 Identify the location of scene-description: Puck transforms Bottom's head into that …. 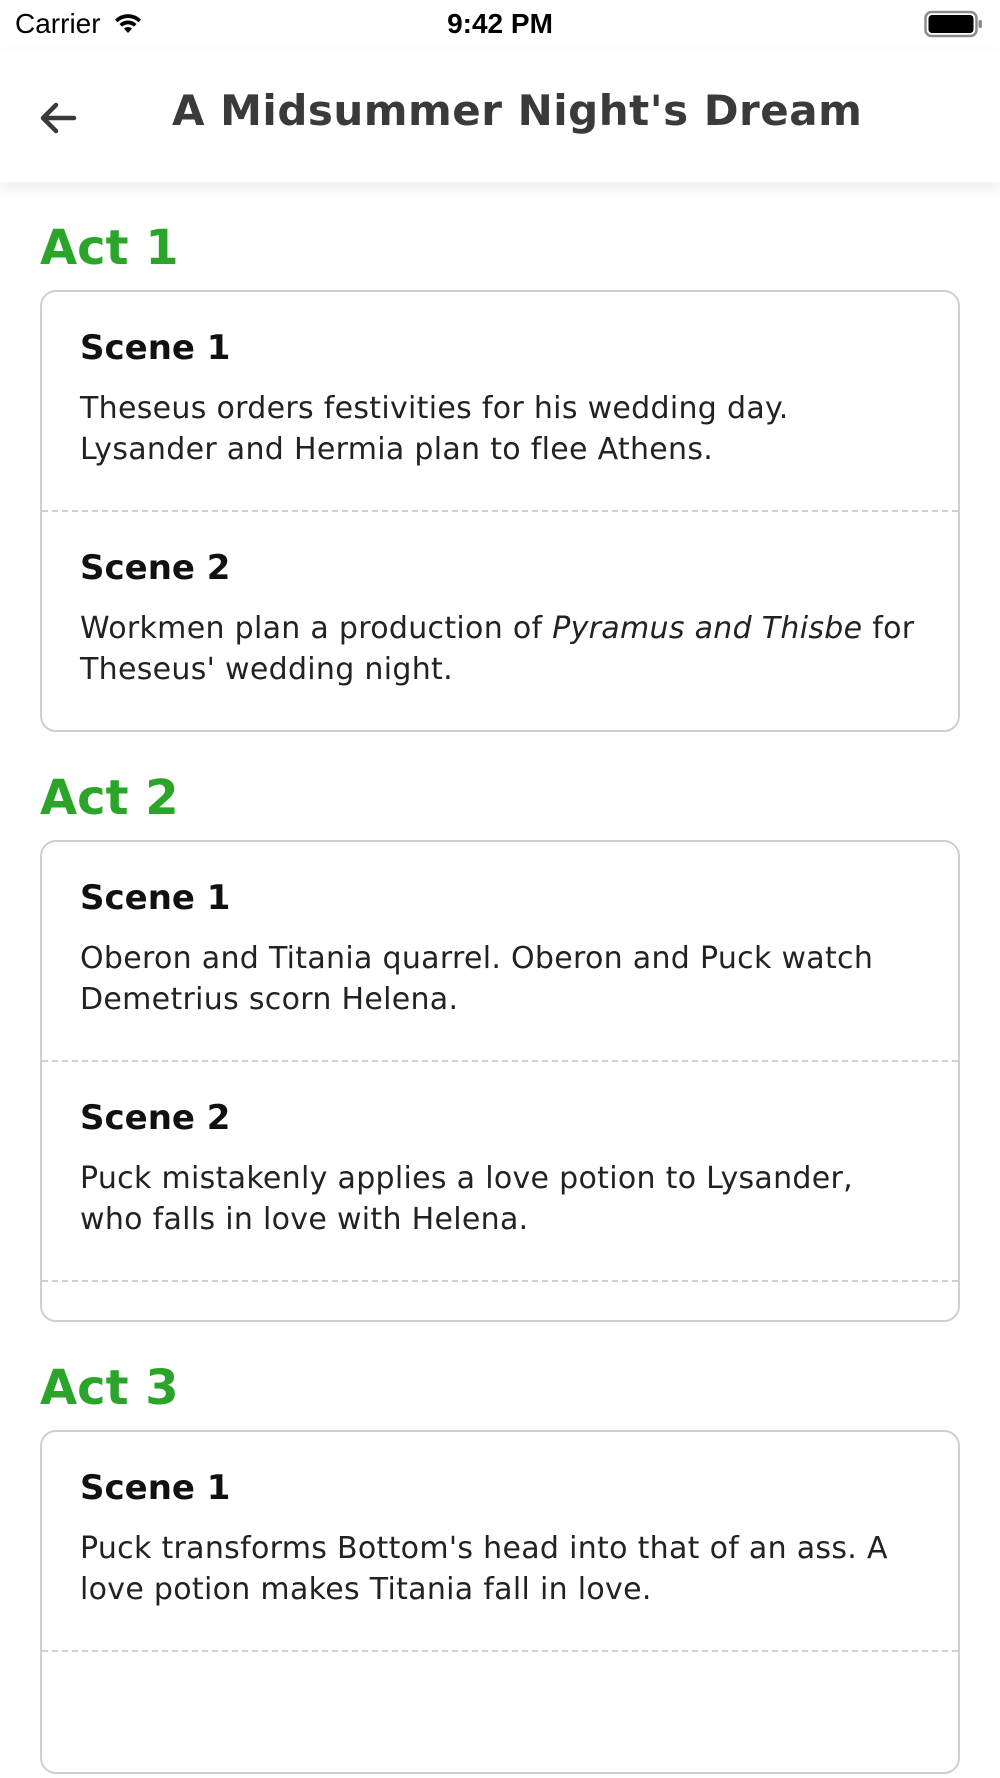
(484, 1569).